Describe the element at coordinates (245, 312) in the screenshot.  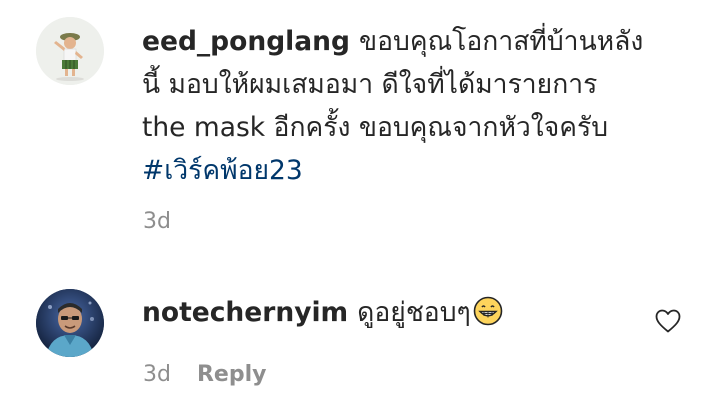
I see `comment-username: notechernyim` at that location.